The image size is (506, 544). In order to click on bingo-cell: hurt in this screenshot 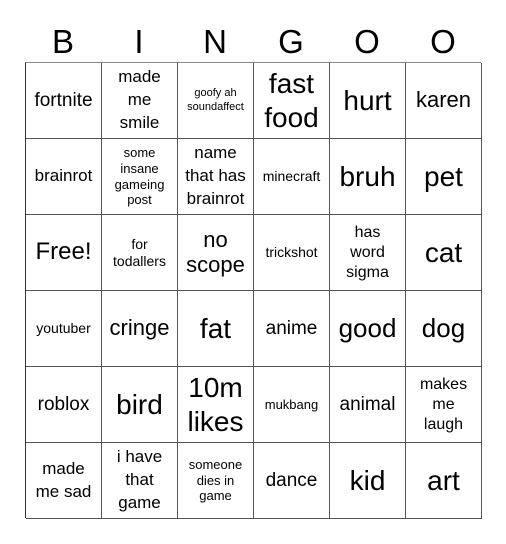, I will do `click(368, 101)`.